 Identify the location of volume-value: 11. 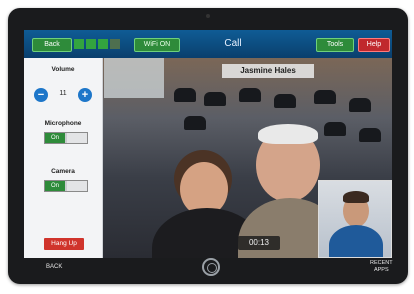
(63, 93).